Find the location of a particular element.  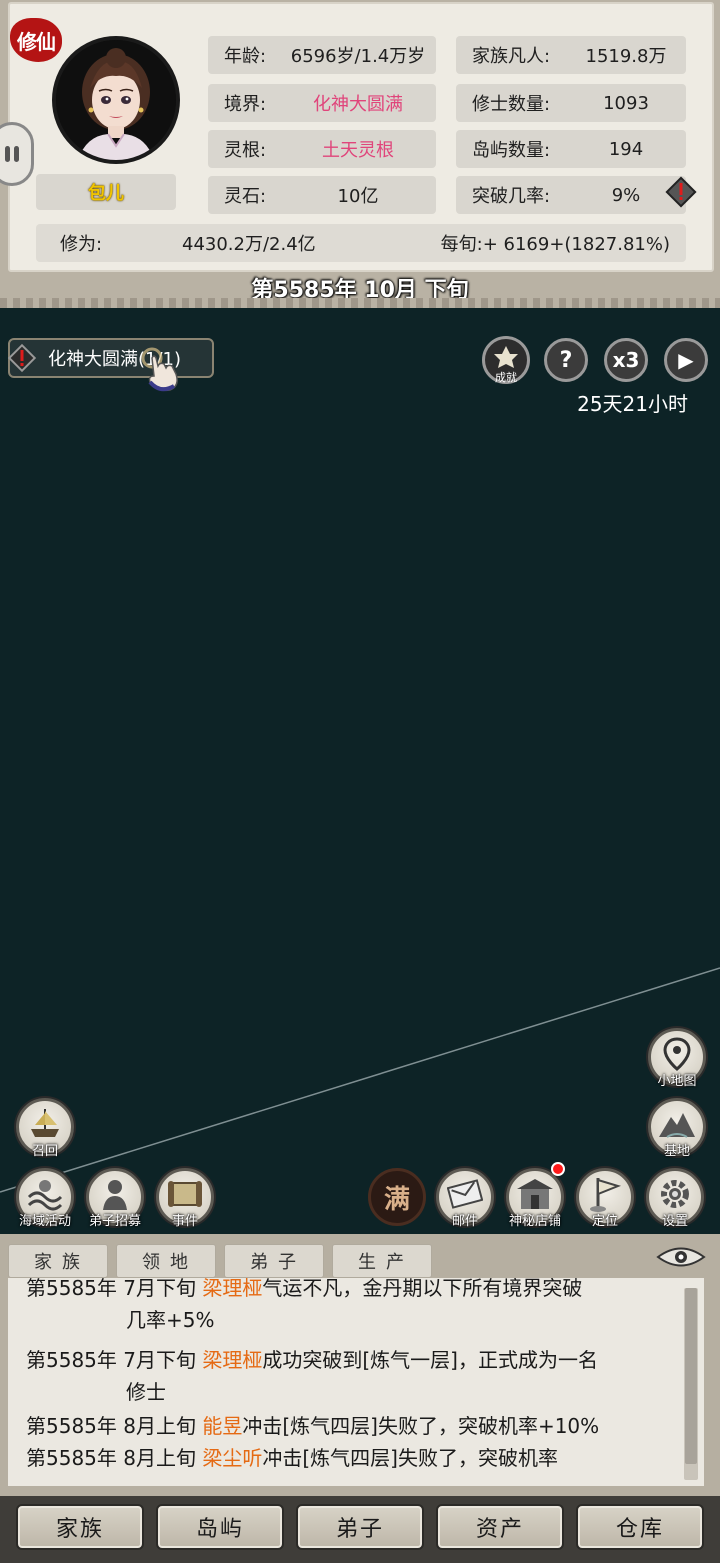

ship-icon is located at coordinates (45, 1122).